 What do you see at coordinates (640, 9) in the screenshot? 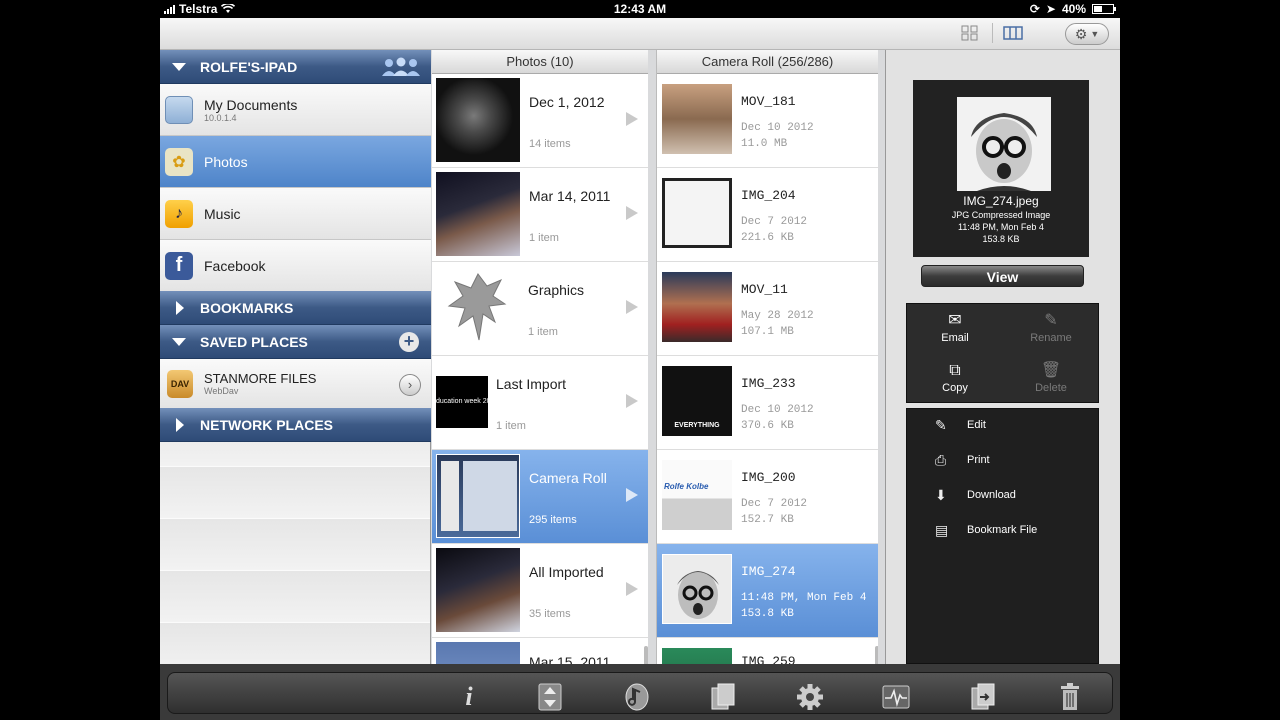
I see `status-bar: Telstra 12:43 AM ⟳ ➤ 40%` at bounding box center [640, 9].